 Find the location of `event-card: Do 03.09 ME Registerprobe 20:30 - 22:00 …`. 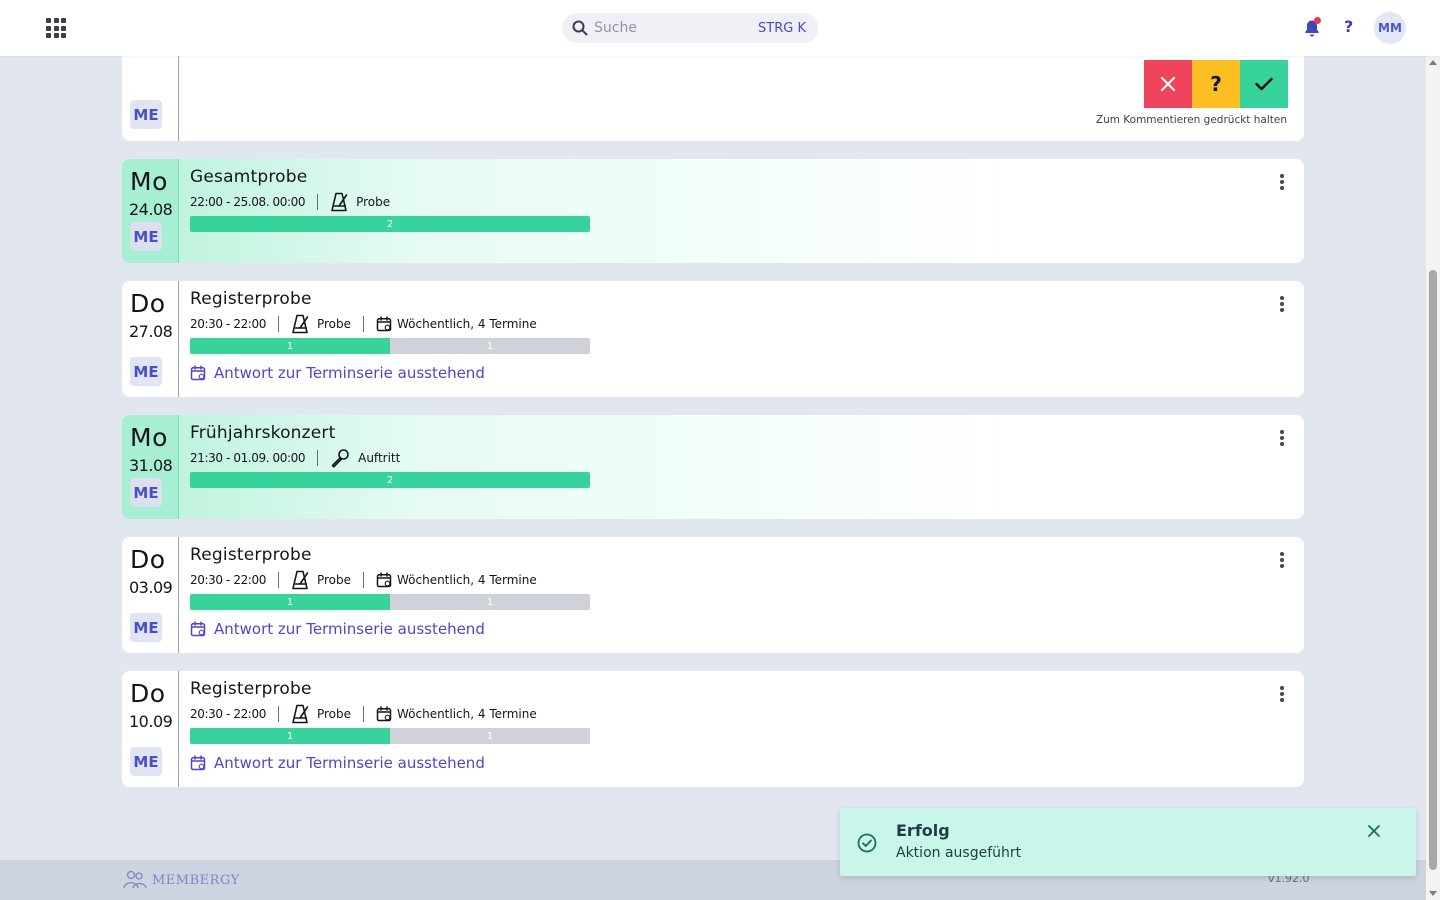

event-card: Do 03.09 ME Registerprobe 20:30 - 22:00 … is located at coordinates (713, 595).